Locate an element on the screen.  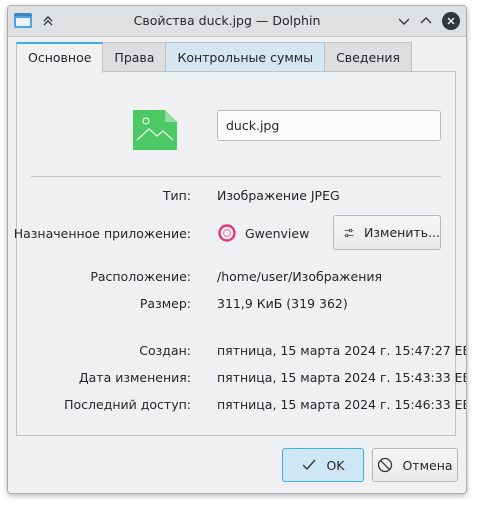
title-bar: Свойства duck.jpg — Dolphin is located at coordinates (237, 21).